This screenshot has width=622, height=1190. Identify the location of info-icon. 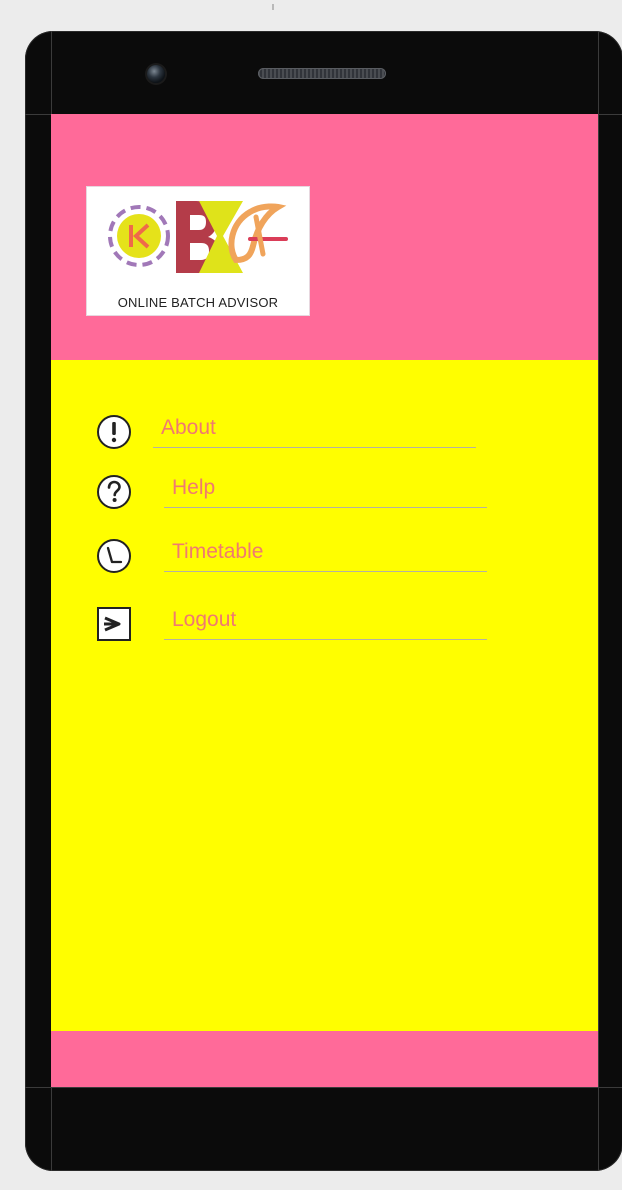
(114, 432).